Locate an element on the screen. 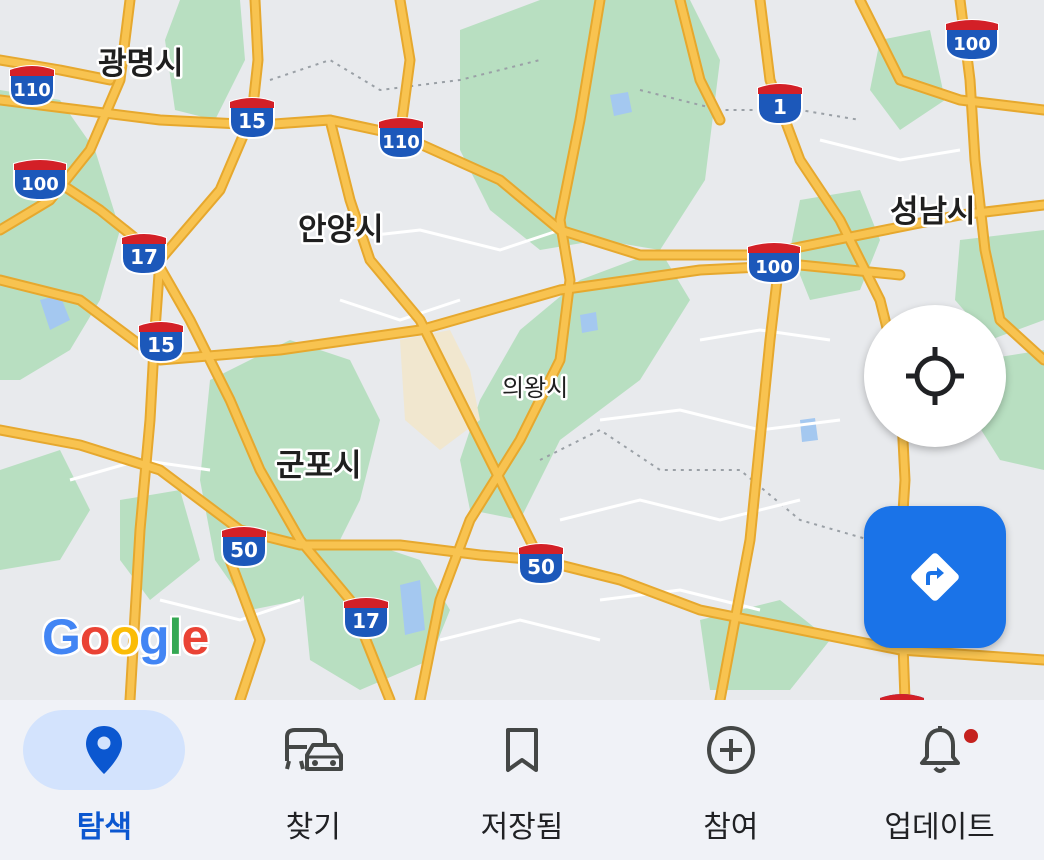  add-circle-icon is located at coordinates (730, 750).